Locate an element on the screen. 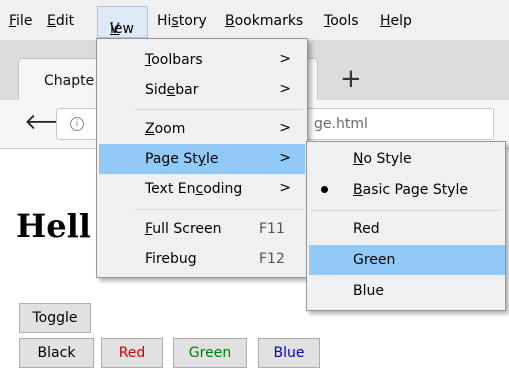 This screenshot has height=368, width=509. tab-title: Chapte is located at coordinates (69, 81).